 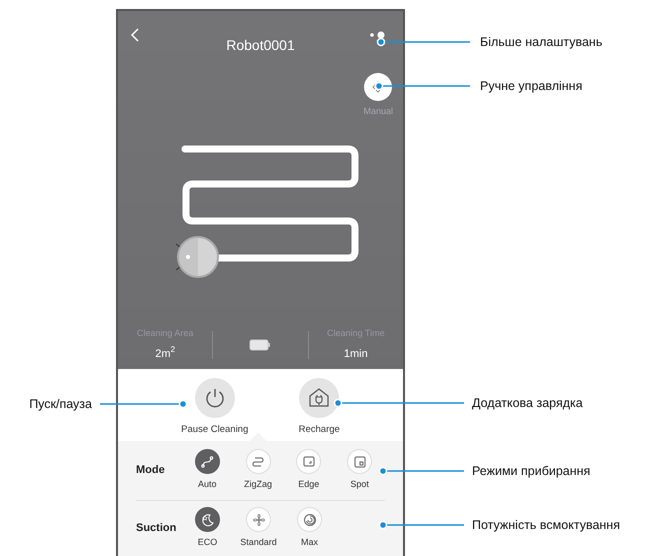 I want to click on curved-path-icon, so click(x=207, y=461).